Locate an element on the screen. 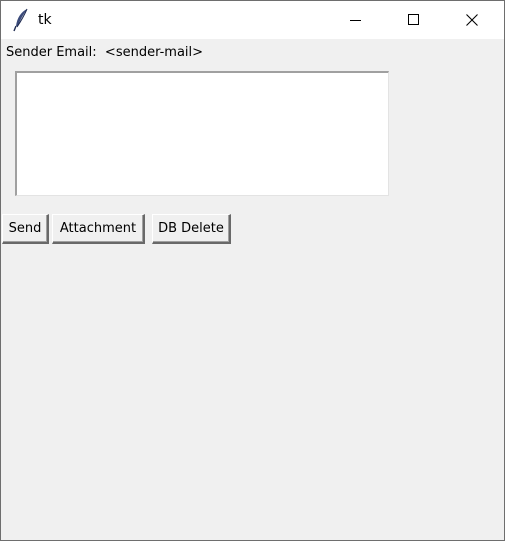 This screenshot has width=505, height=541. close-button is located at coordinates (472, 20).